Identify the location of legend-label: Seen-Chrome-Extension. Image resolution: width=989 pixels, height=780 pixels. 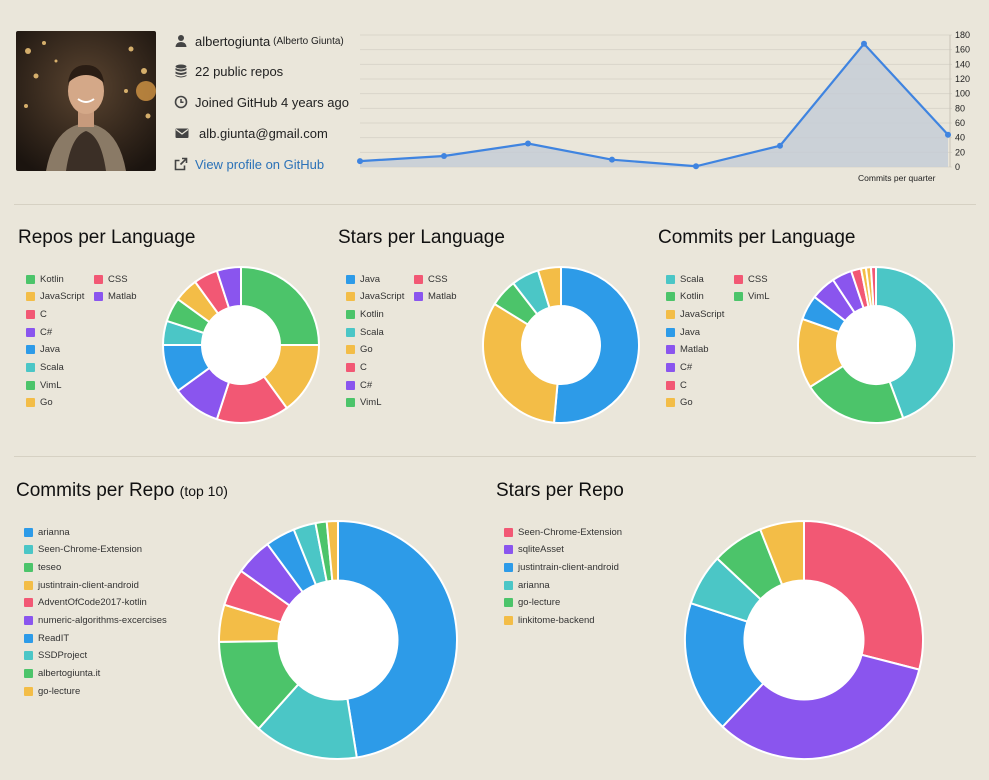
(570, 532).